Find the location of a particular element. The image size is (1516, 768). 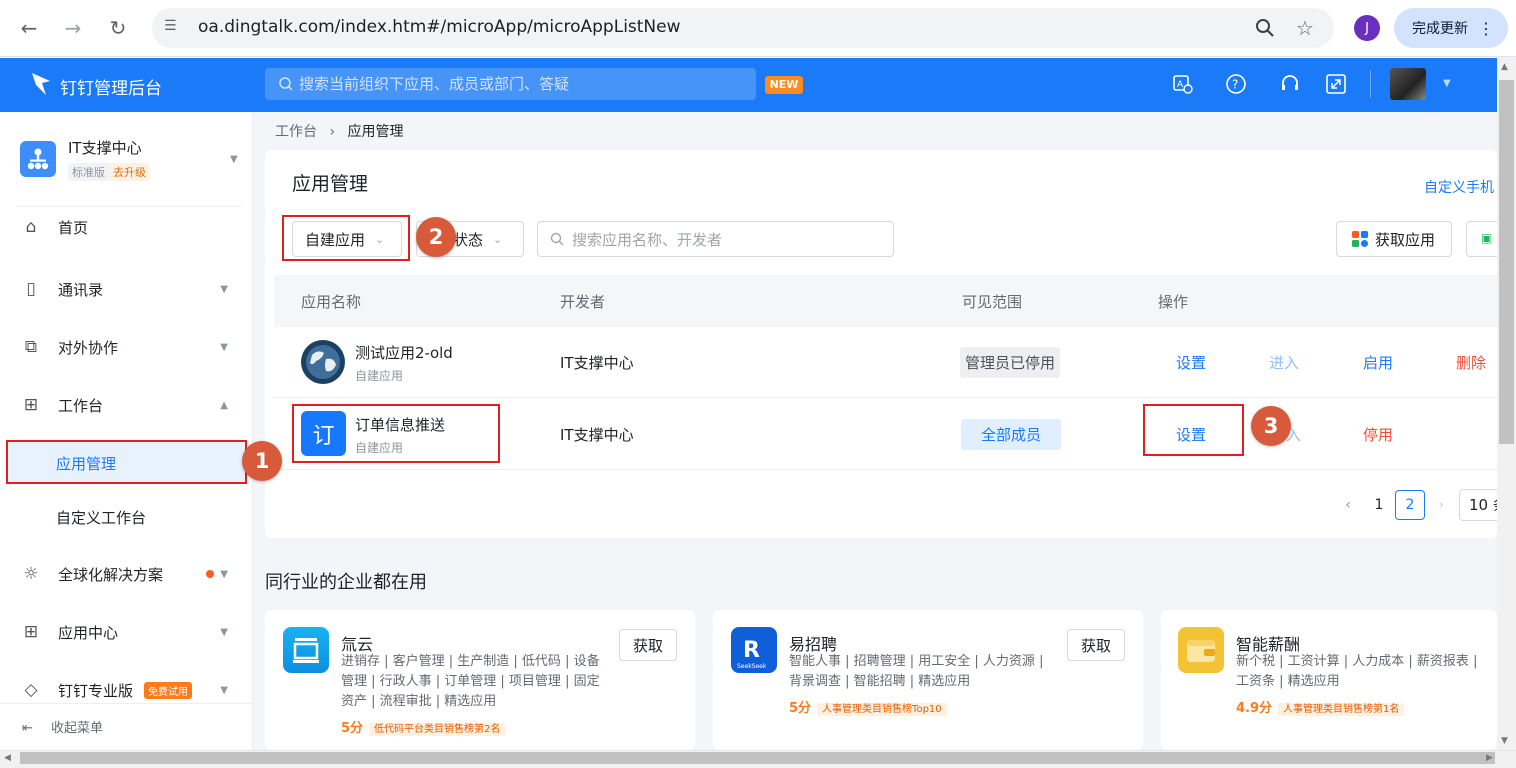

update-label: 完成更新 is located at coordinates (1440, 29).